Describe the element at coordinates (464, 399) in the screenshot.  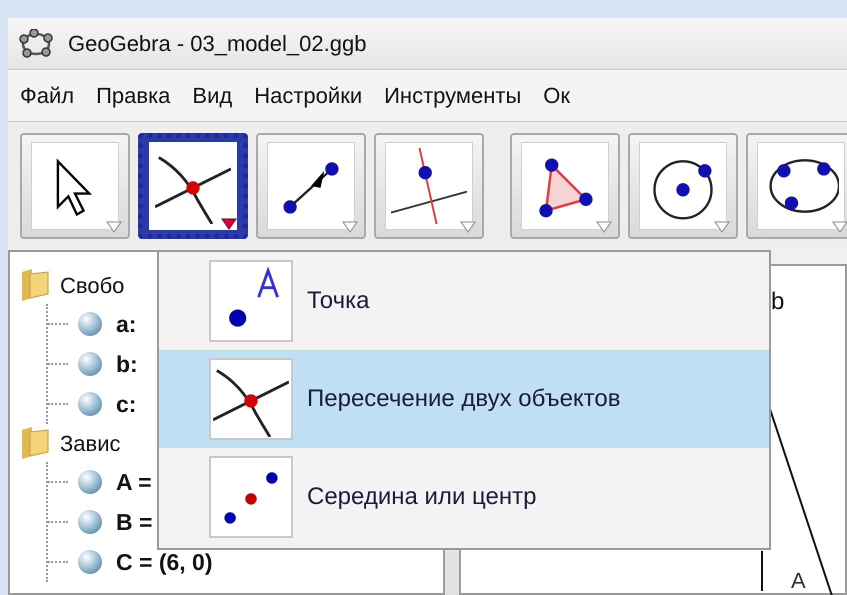
I see `dropdown-item: Пересечение двух объектов` at that location.